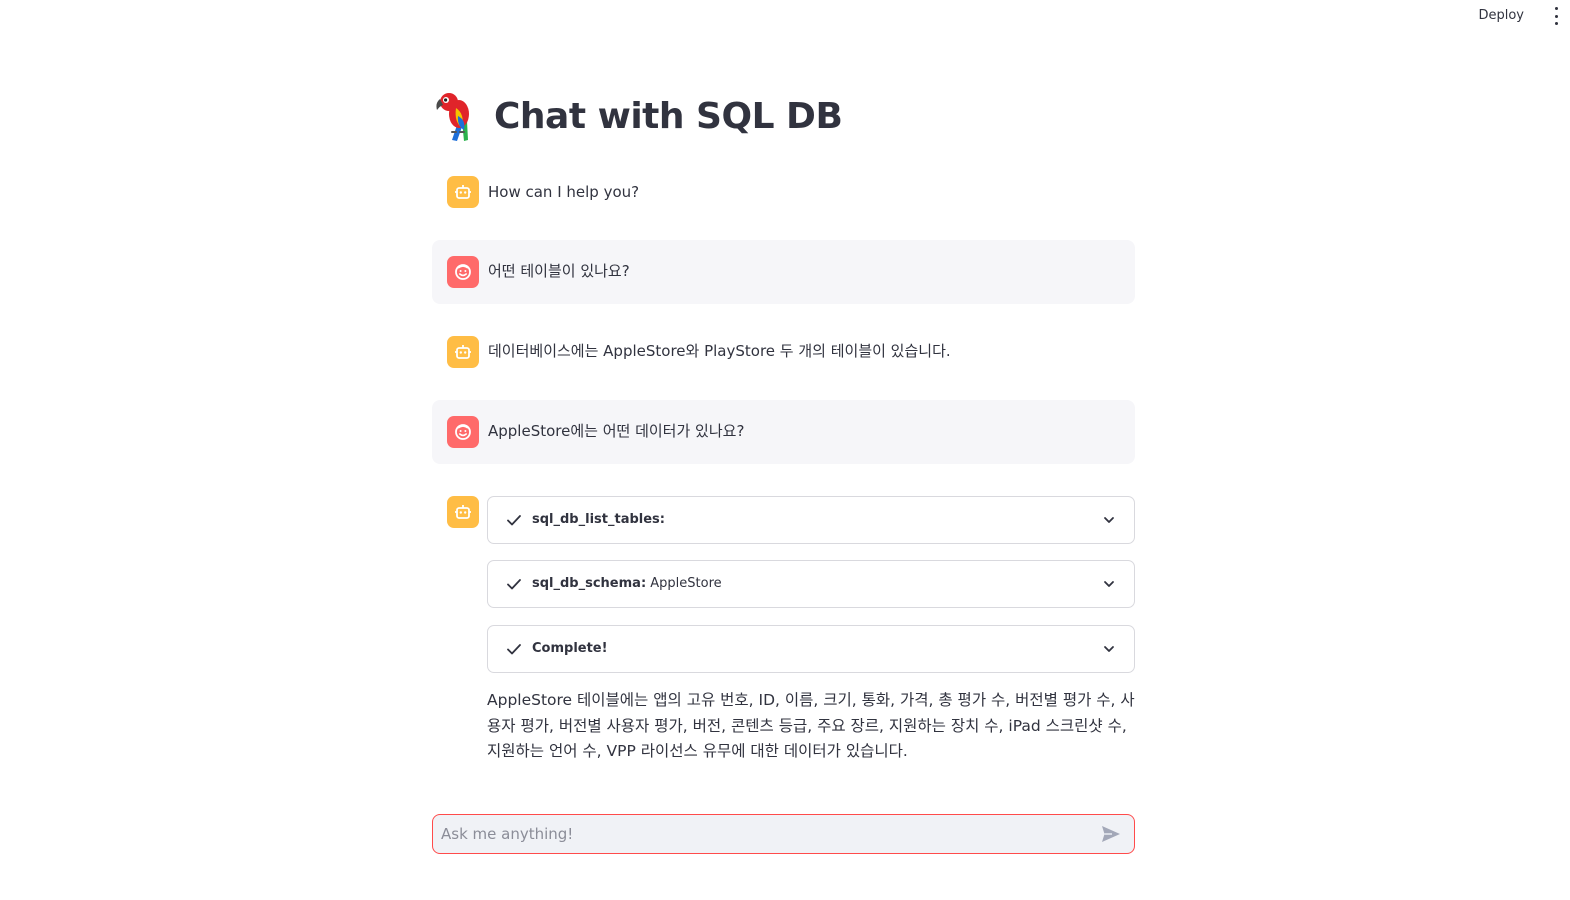  I want to click on page-header: Chat with SQL DB, so click(637, 116).